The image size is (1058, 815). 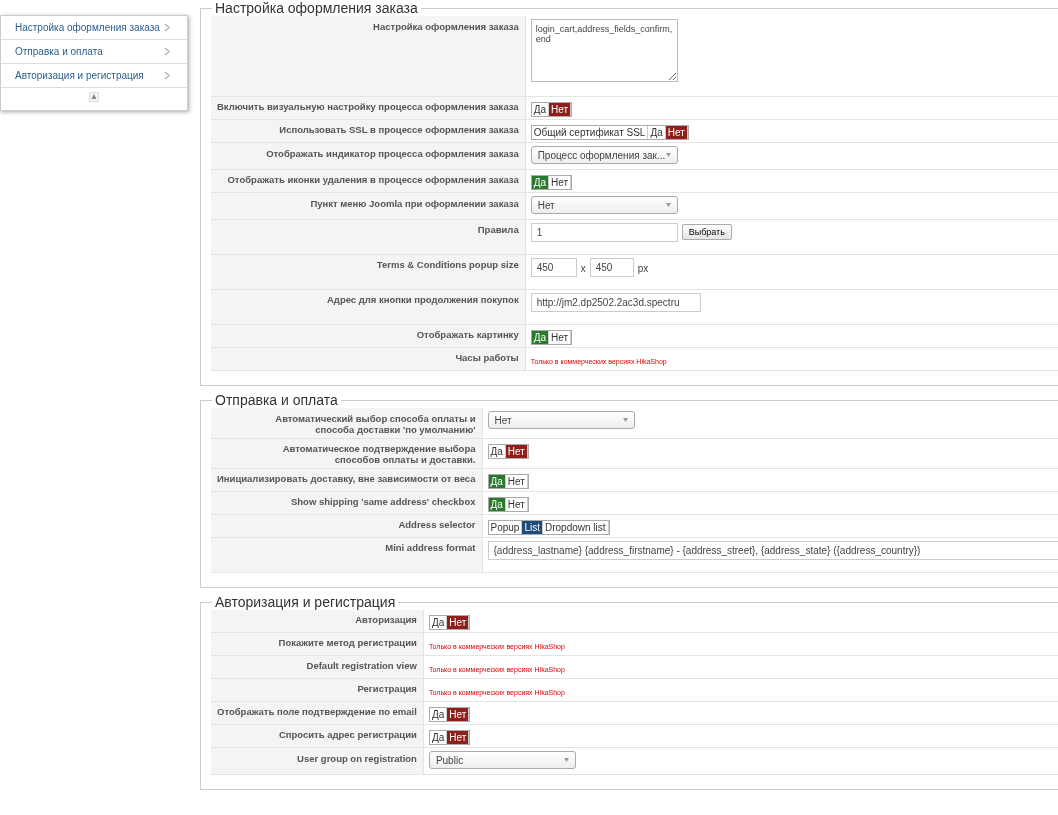 I want to click on setting-label: Address selector, so click(x=346, y=526).